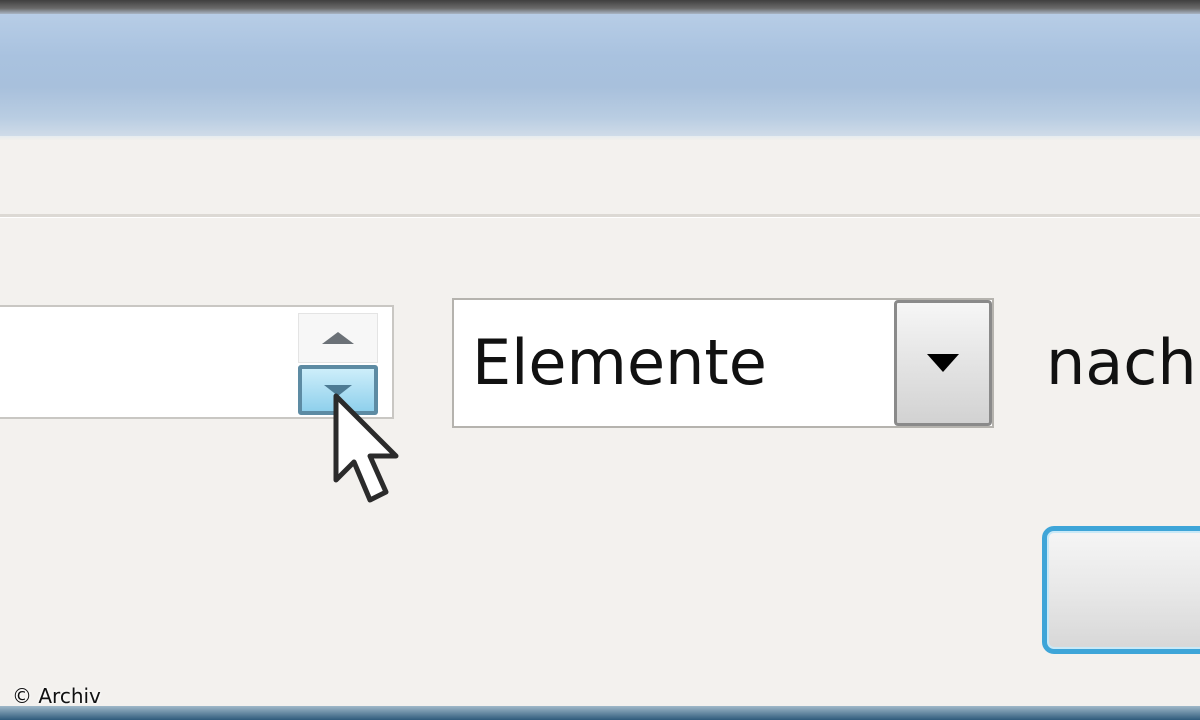  Describe the element at coordinates (619, 362) in the screenshot. I see `dropdown-selected-value: Elemente` at that location.